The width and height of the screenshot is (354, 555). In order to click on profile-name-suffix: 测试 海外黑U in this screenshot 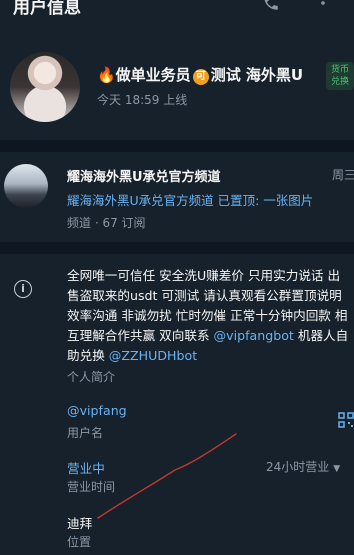, I will do `click(257, 75)`.